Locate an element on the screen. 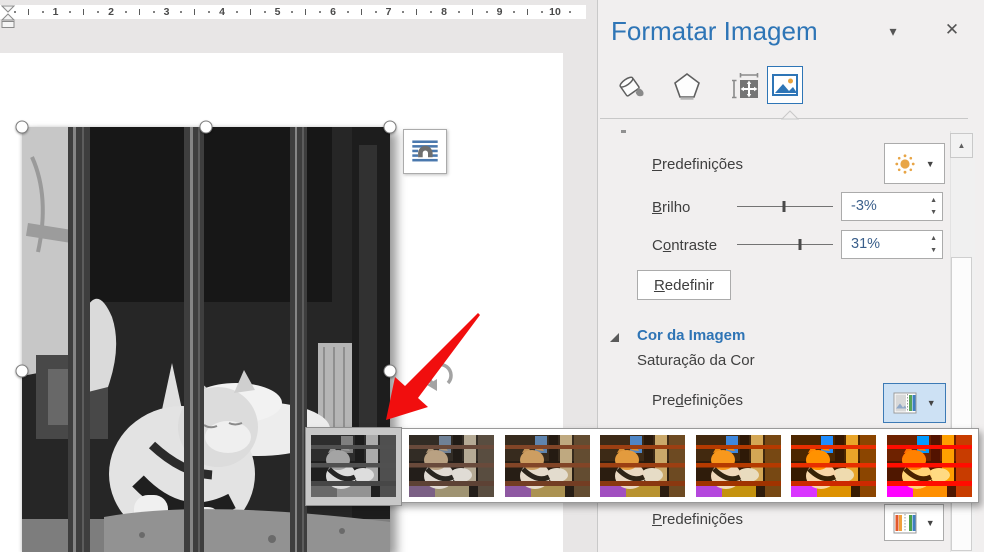 This screenshot has width=984, height=552. picture-icon is located at coordinates (785, 85).